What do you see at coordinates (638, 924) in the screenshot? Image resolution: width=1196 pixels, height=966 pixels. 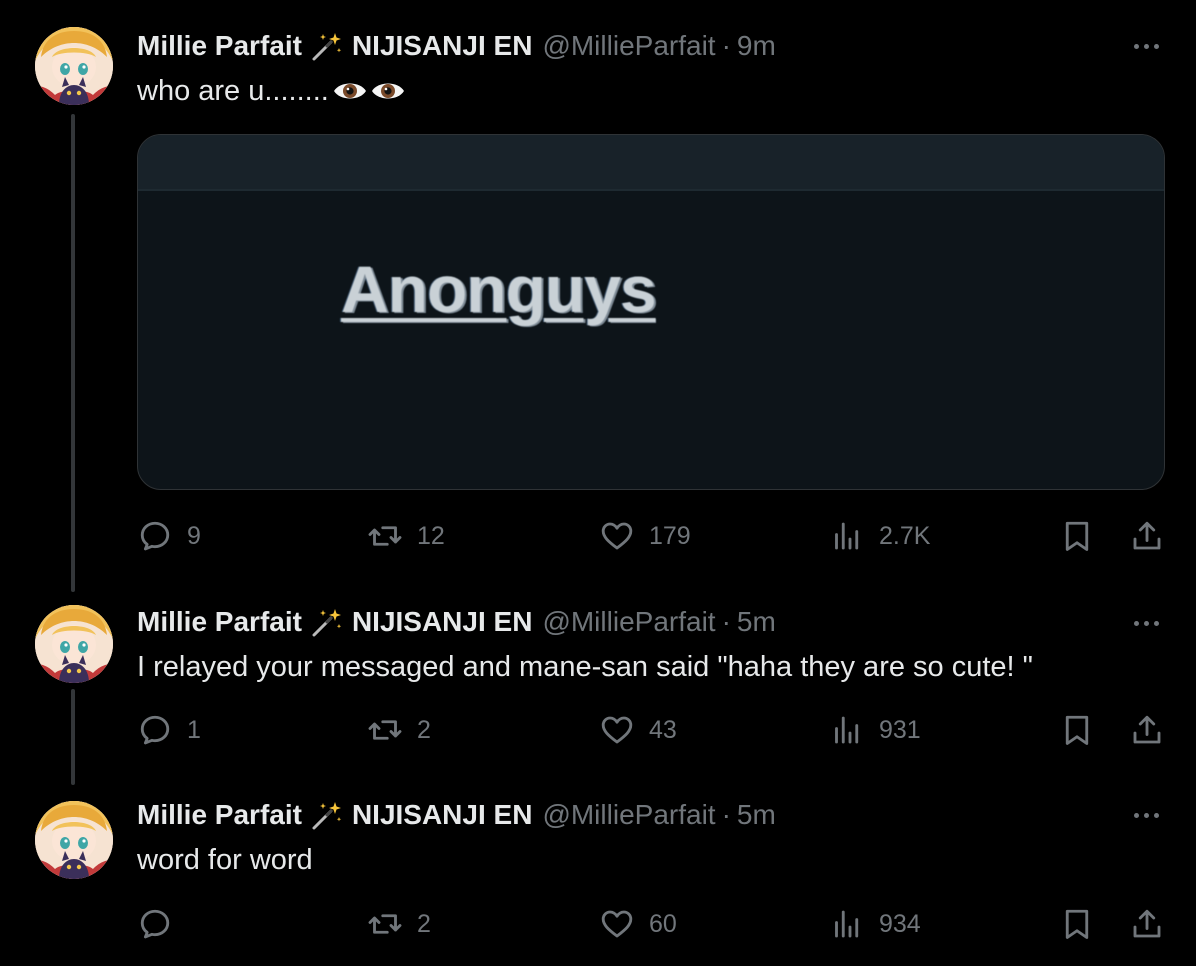 I see `like-button: 60` at bounding box center [638, 924].